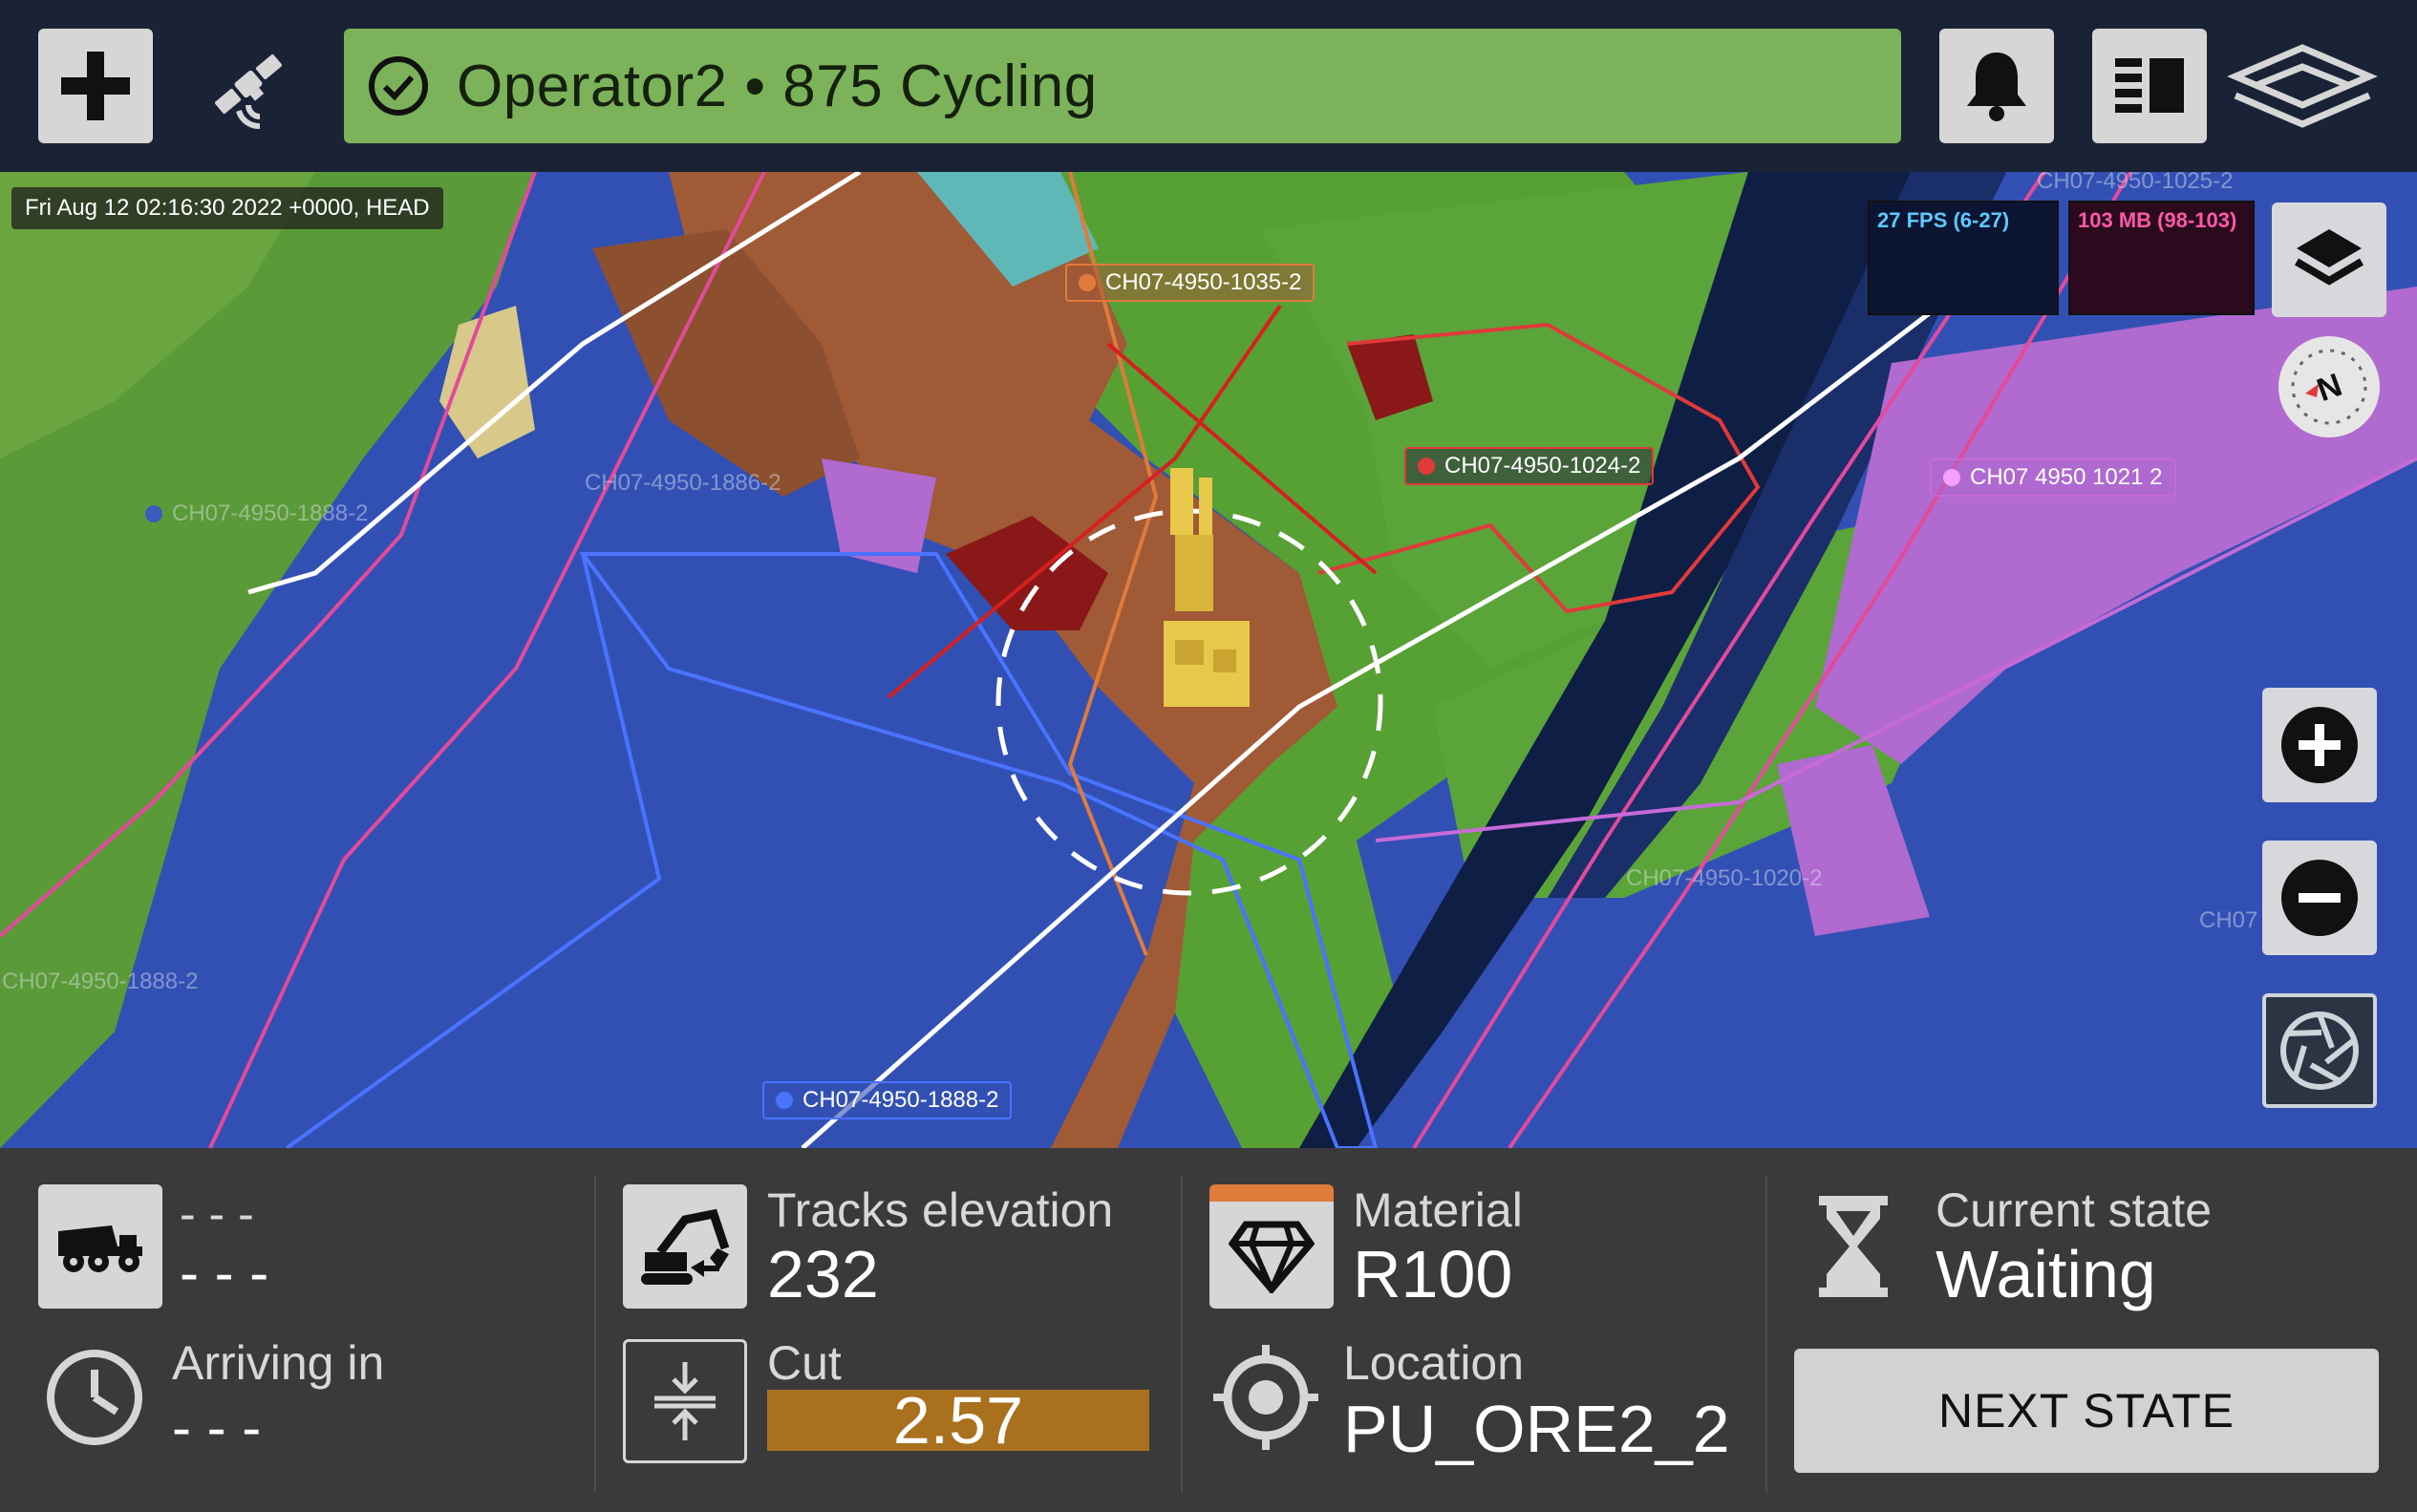 The image size is (2417, 1512). I want to click on dump-truck-icon, so click(100, 1248).